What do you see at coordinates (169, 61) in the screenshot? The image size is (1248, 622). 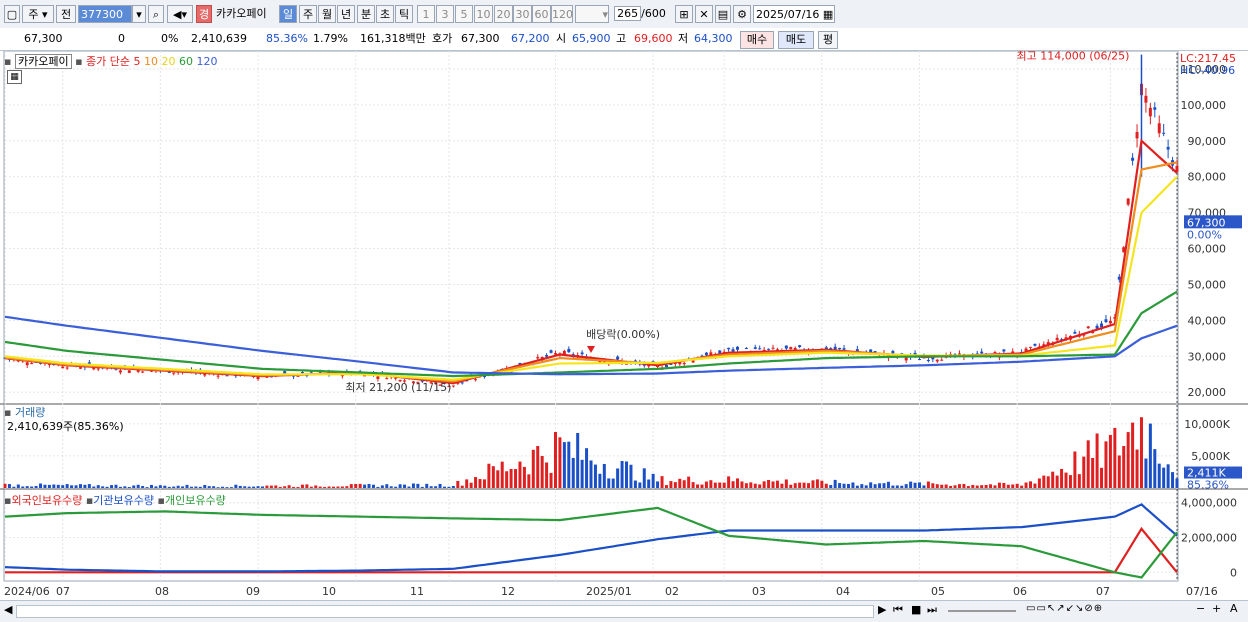 I see `legend-ma20: 20` at bounding box center [169, 61].